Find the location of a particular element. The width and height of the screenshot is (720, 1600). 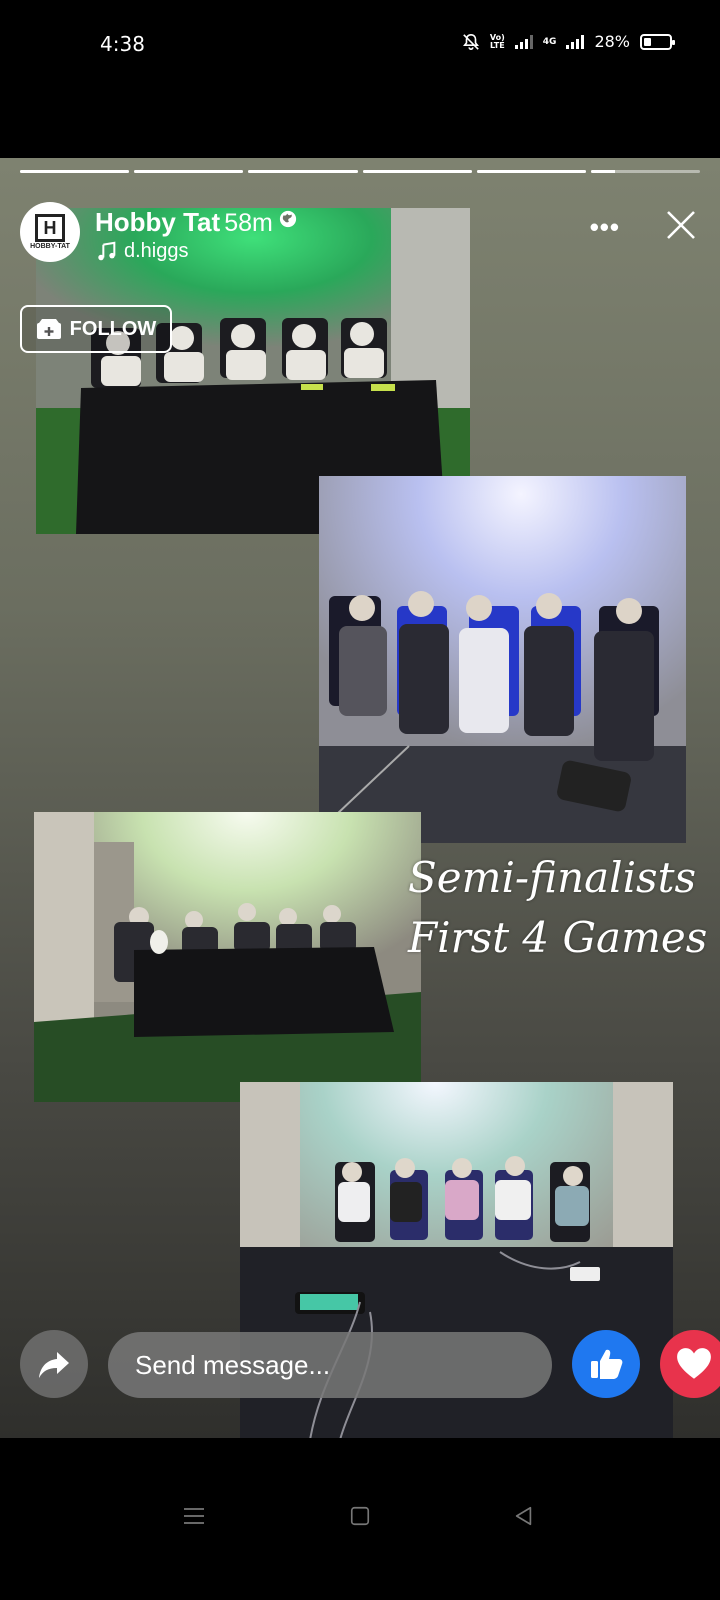

share-arrow-icon is located at coordinates (54, 1365).